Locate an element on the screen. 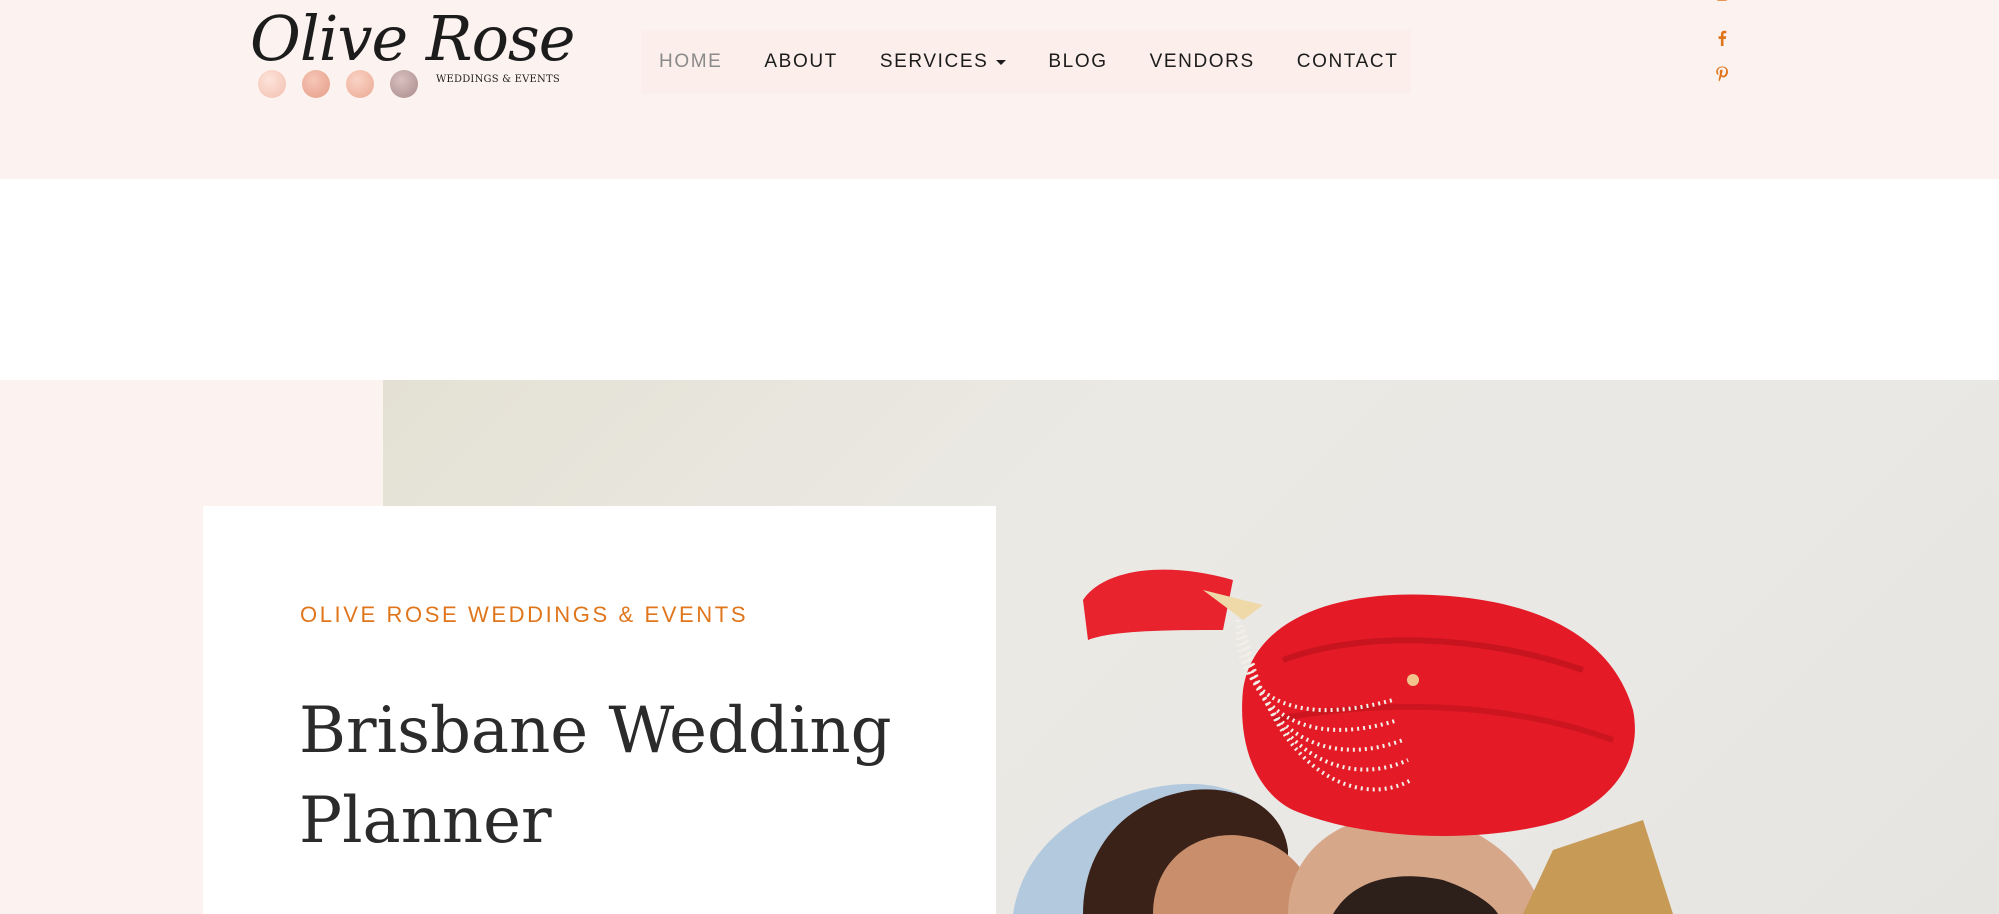 Image resolution: width=1999 pixels, height=914 pixels. nav-home-label: HOME is located at coordinates (691, 61).